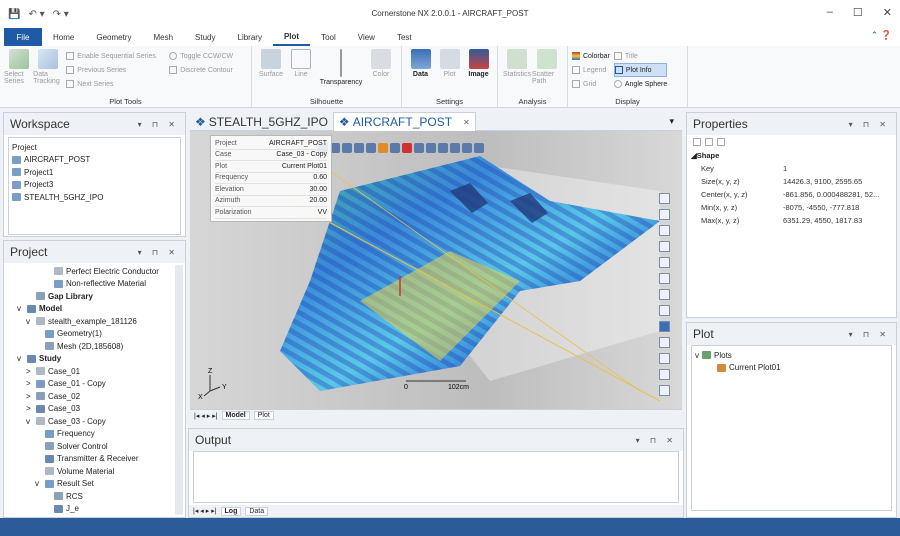 The image size is (900, 536). I want to click on transparency-slider: Transparency, so click(341, 67).